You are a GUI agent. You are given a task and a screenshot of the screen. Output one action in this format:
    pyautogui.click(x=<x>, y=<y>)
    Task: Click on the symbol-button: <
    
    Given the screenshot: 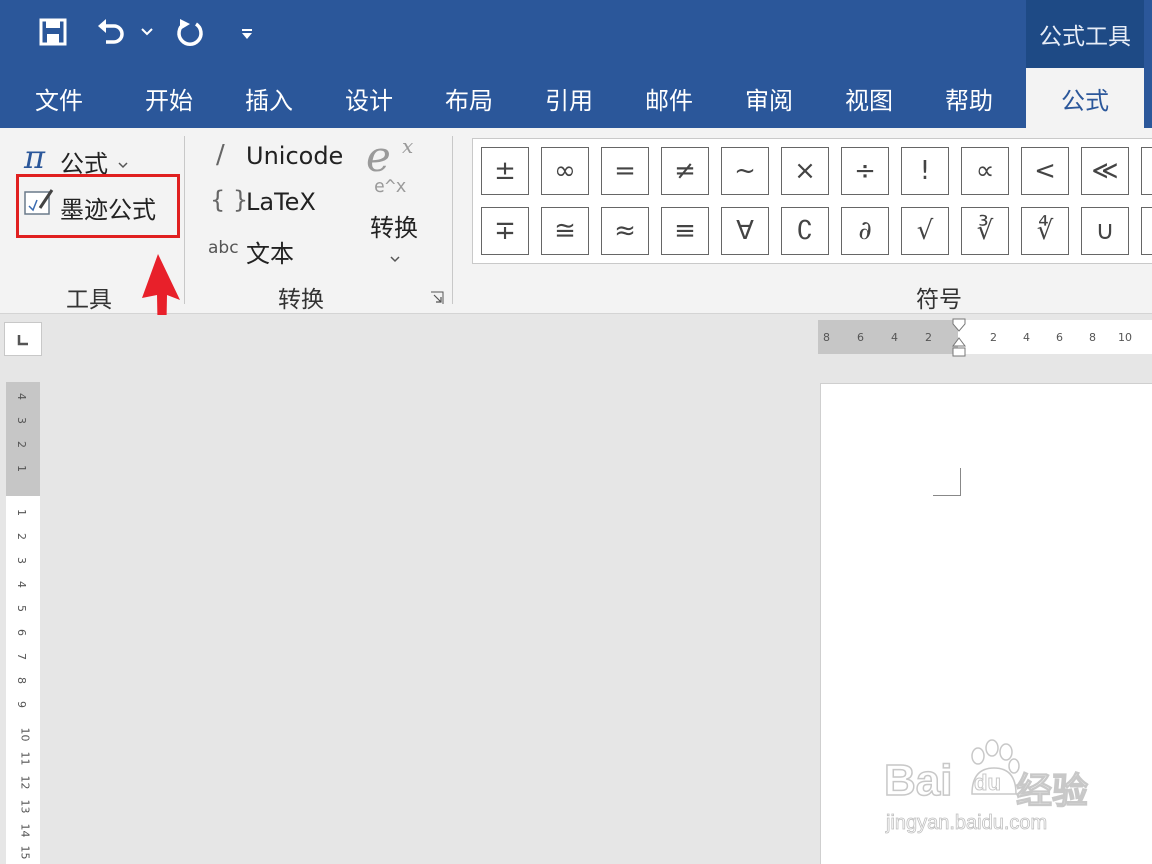 What is the action you would take?
    pyautogui.click(x=1045, y=171)
    